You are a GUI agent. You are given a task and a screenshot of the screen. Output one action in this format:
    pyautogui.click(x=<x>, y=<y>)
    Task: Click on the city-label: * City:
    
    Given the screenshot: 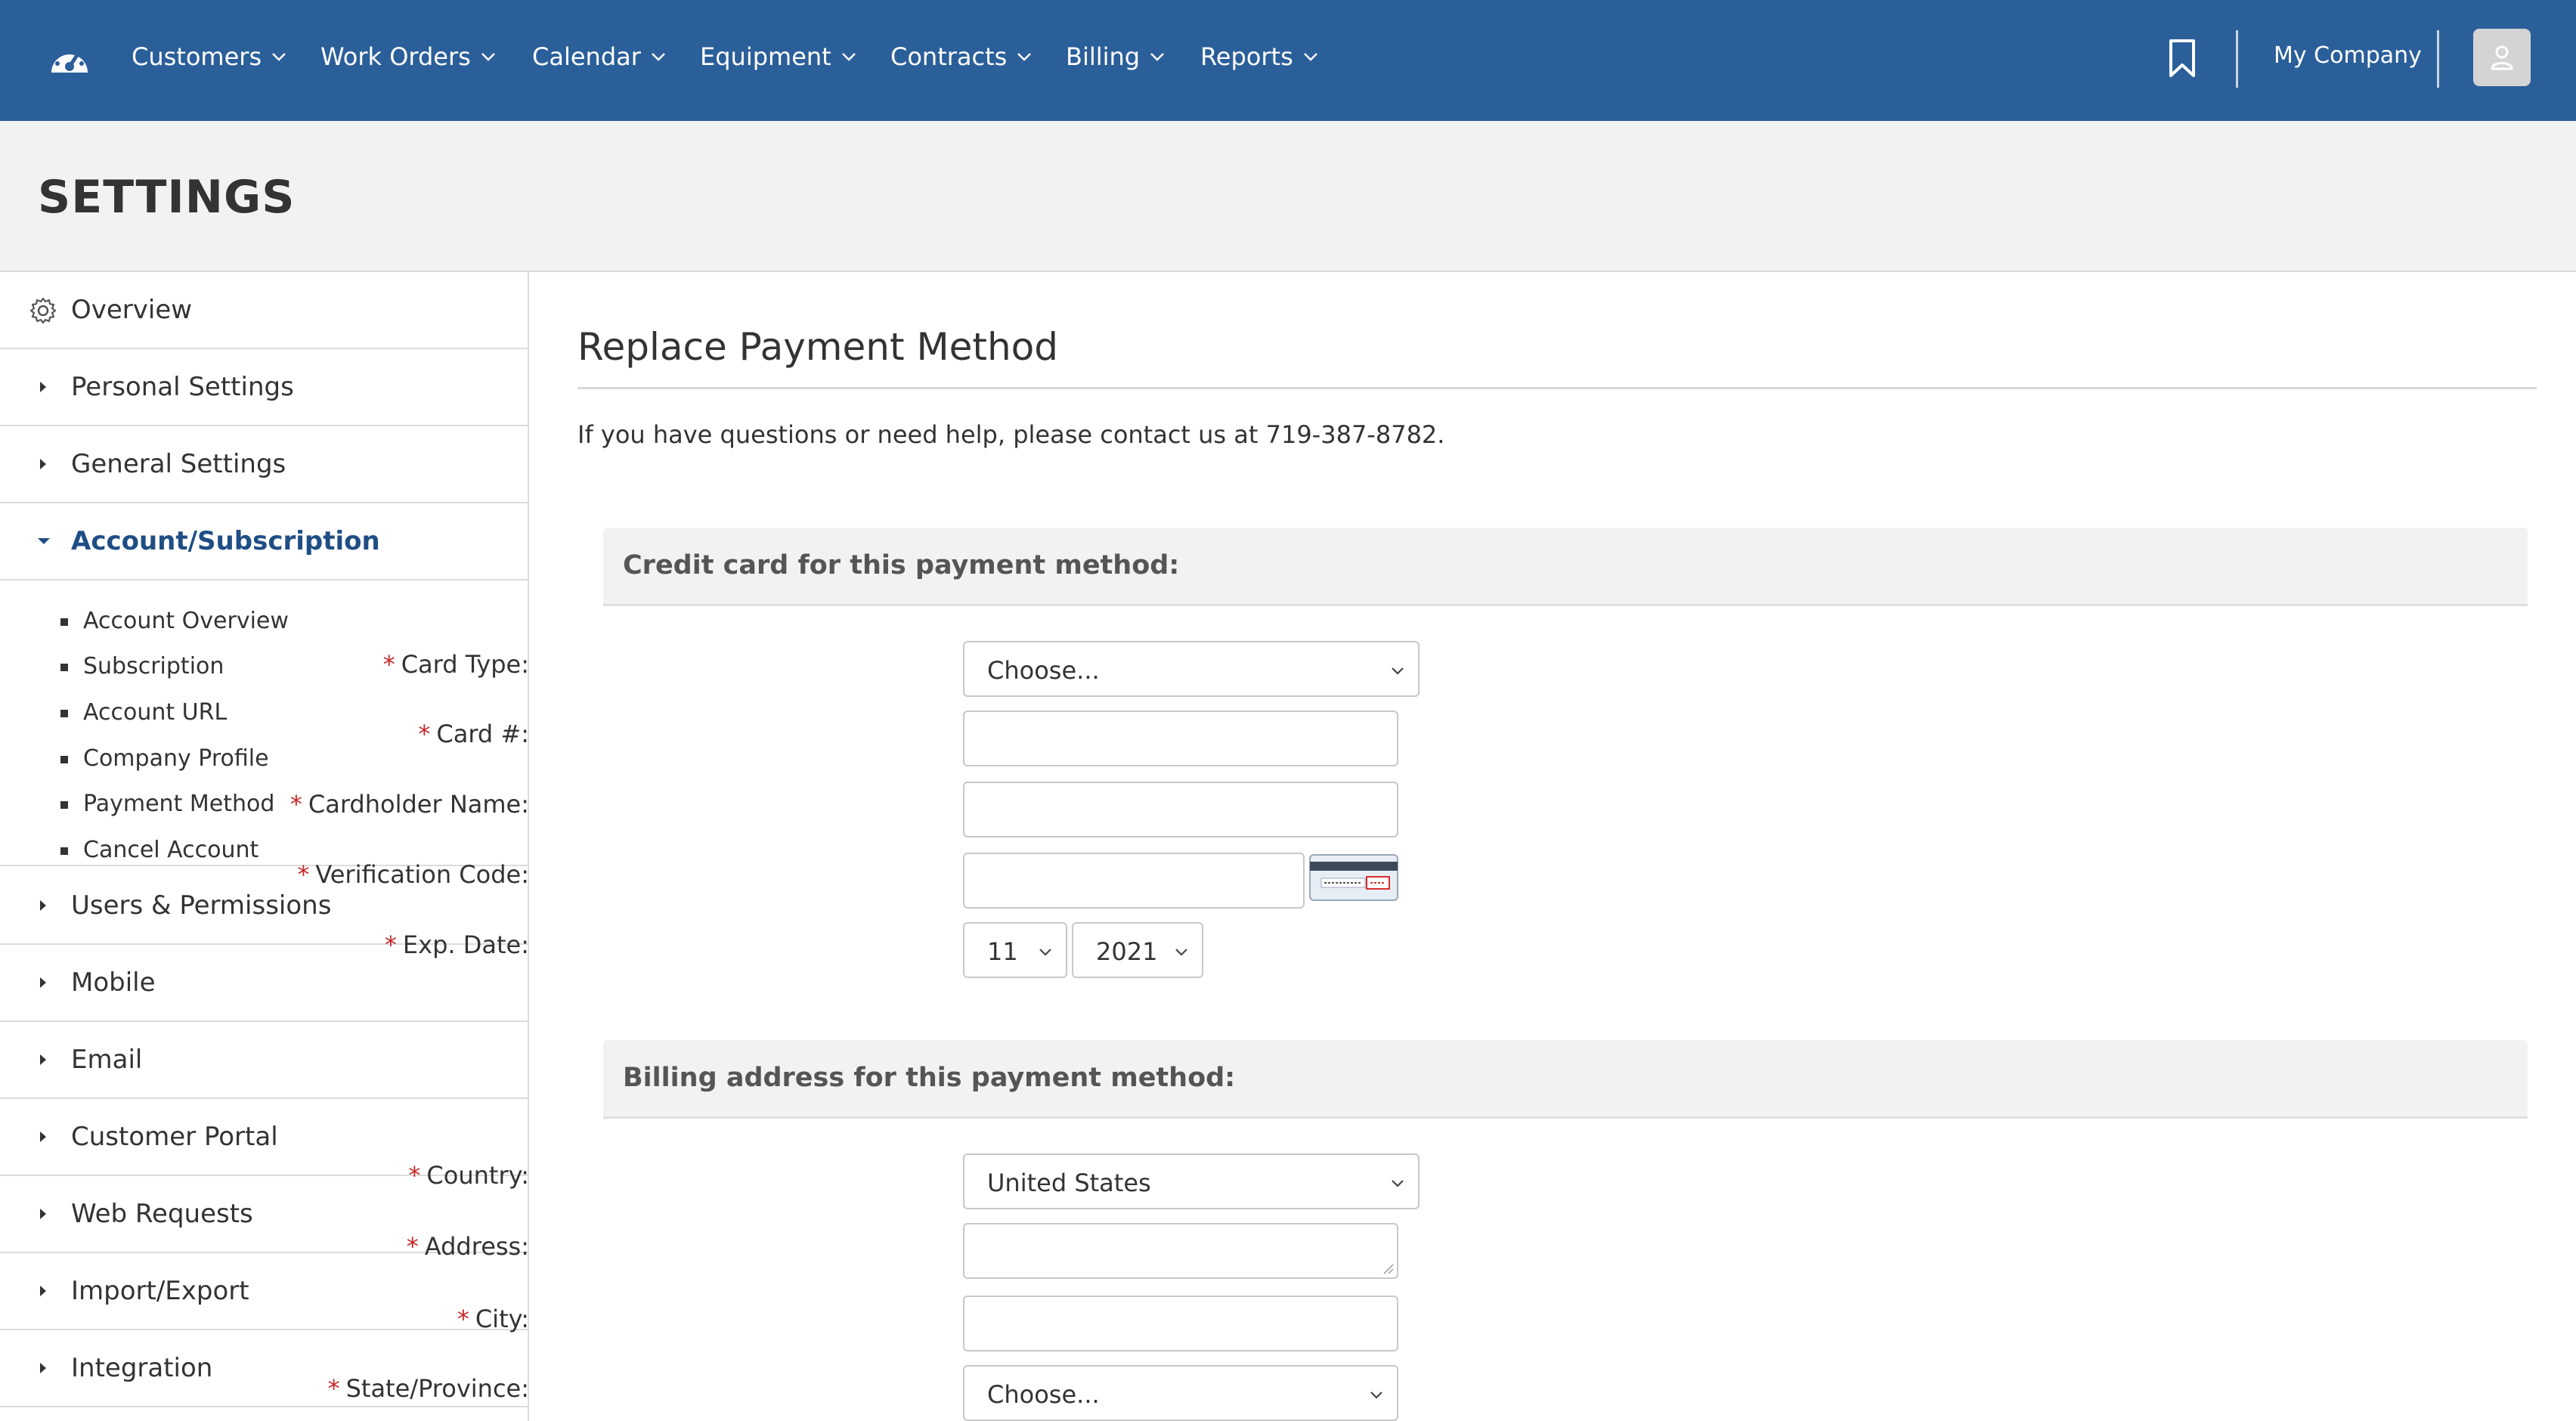 What is the action you would take?
    pyautogui.click(x=493, y=1319)
    